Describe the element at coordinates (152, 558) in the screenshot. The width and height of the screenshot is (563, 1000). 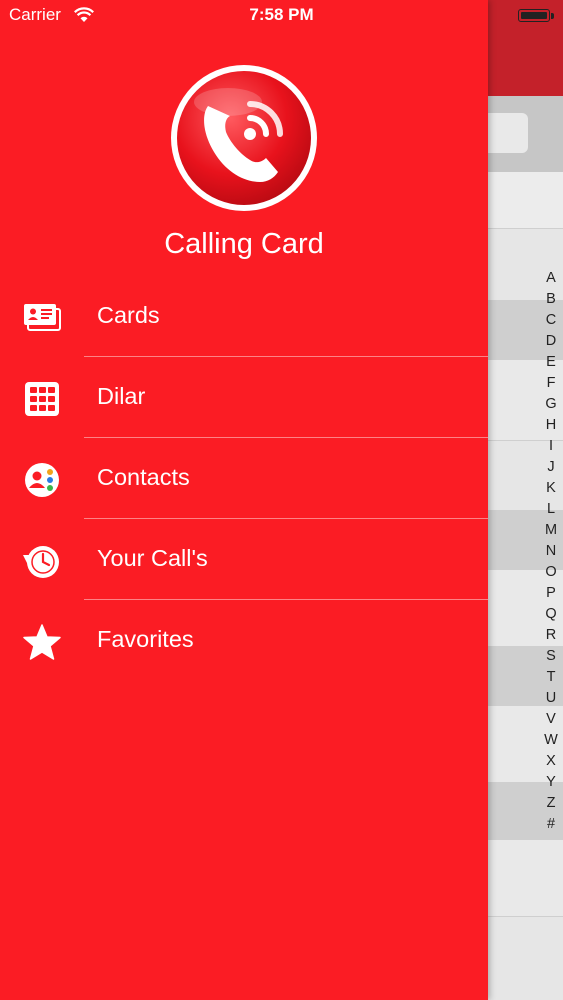
I see `menu-item-label: Your Call's` at that location.